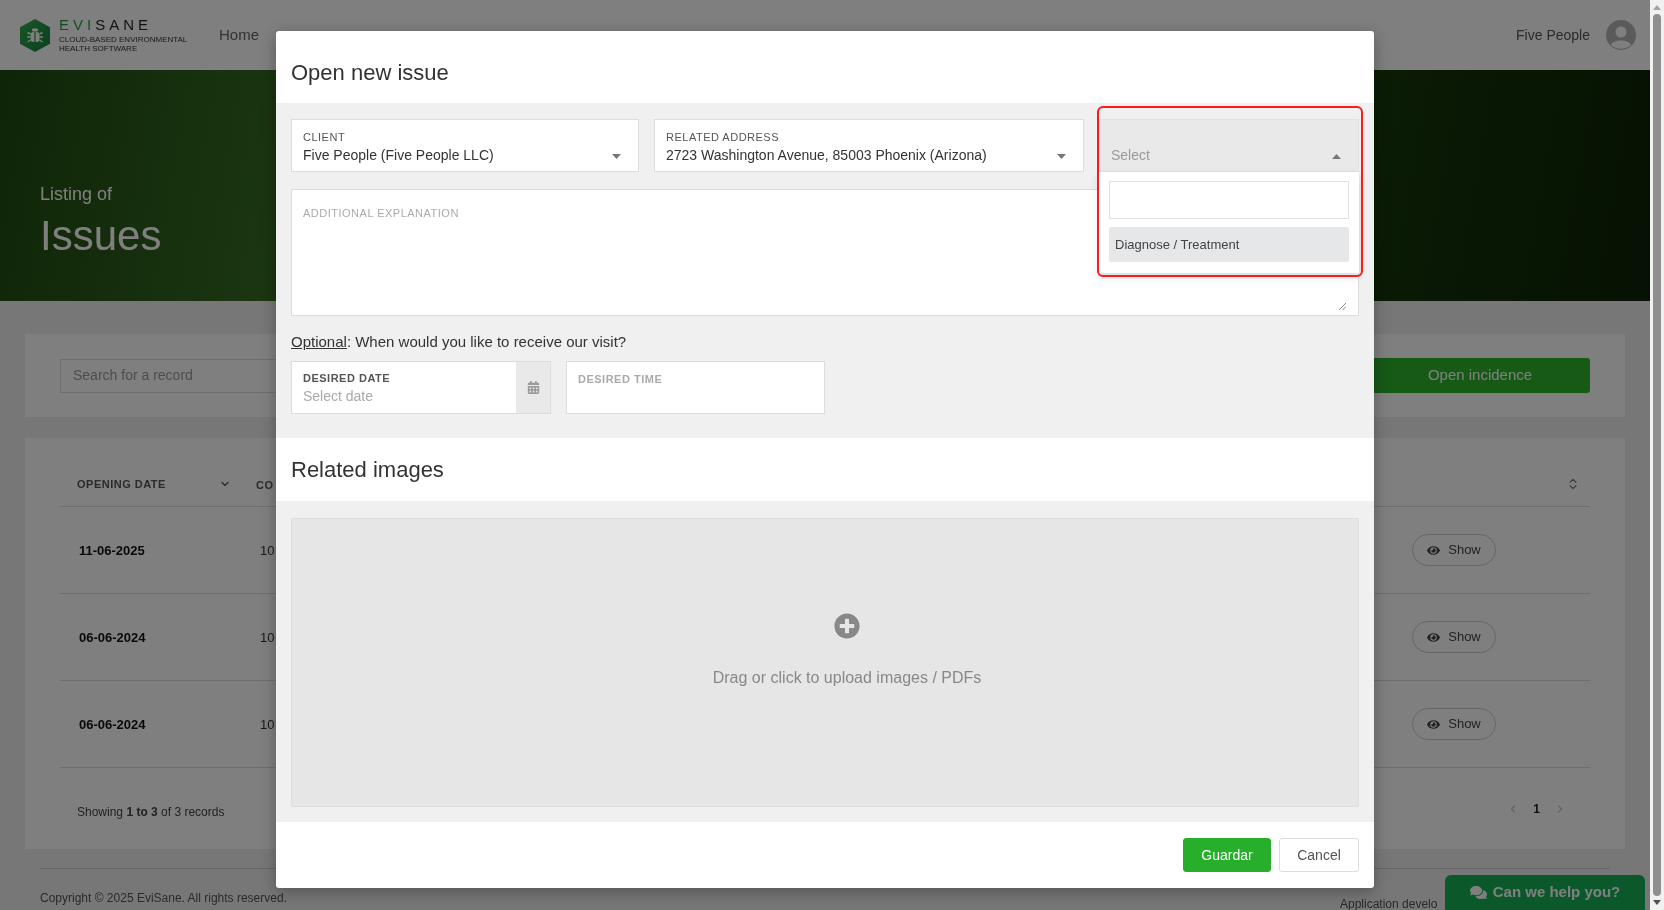  I want to click on credit-text: Application develo, so click(1389, 903).